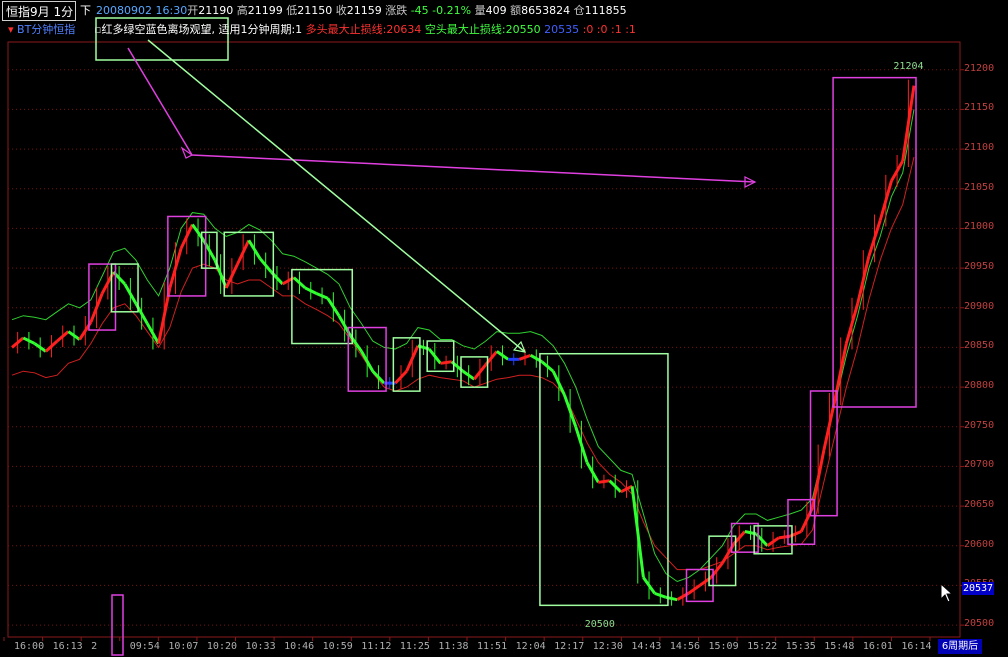 This screenshot has height=657, width=1008. Describe the element at coordinates (242, 10) in the screenshot. I see `high-label: 高` at that location.